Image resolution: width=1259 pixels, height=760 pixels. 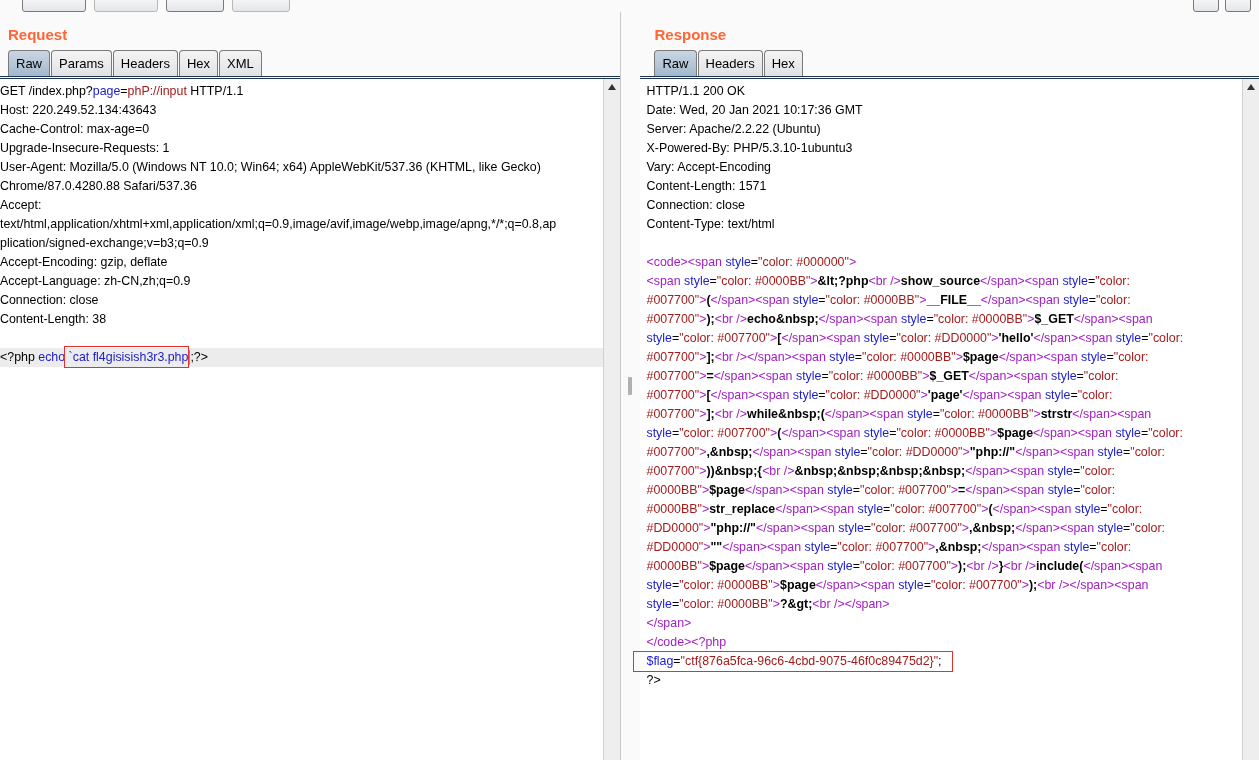 I want to click on code-line: Content-Length: 1571, so click(x=707, y=186).